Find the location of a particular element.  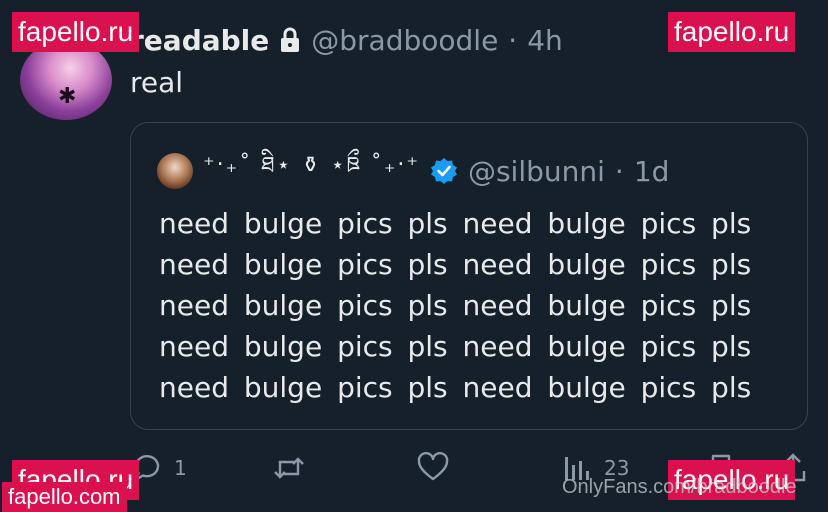

lock-icon is located at coordinates (290, 39).